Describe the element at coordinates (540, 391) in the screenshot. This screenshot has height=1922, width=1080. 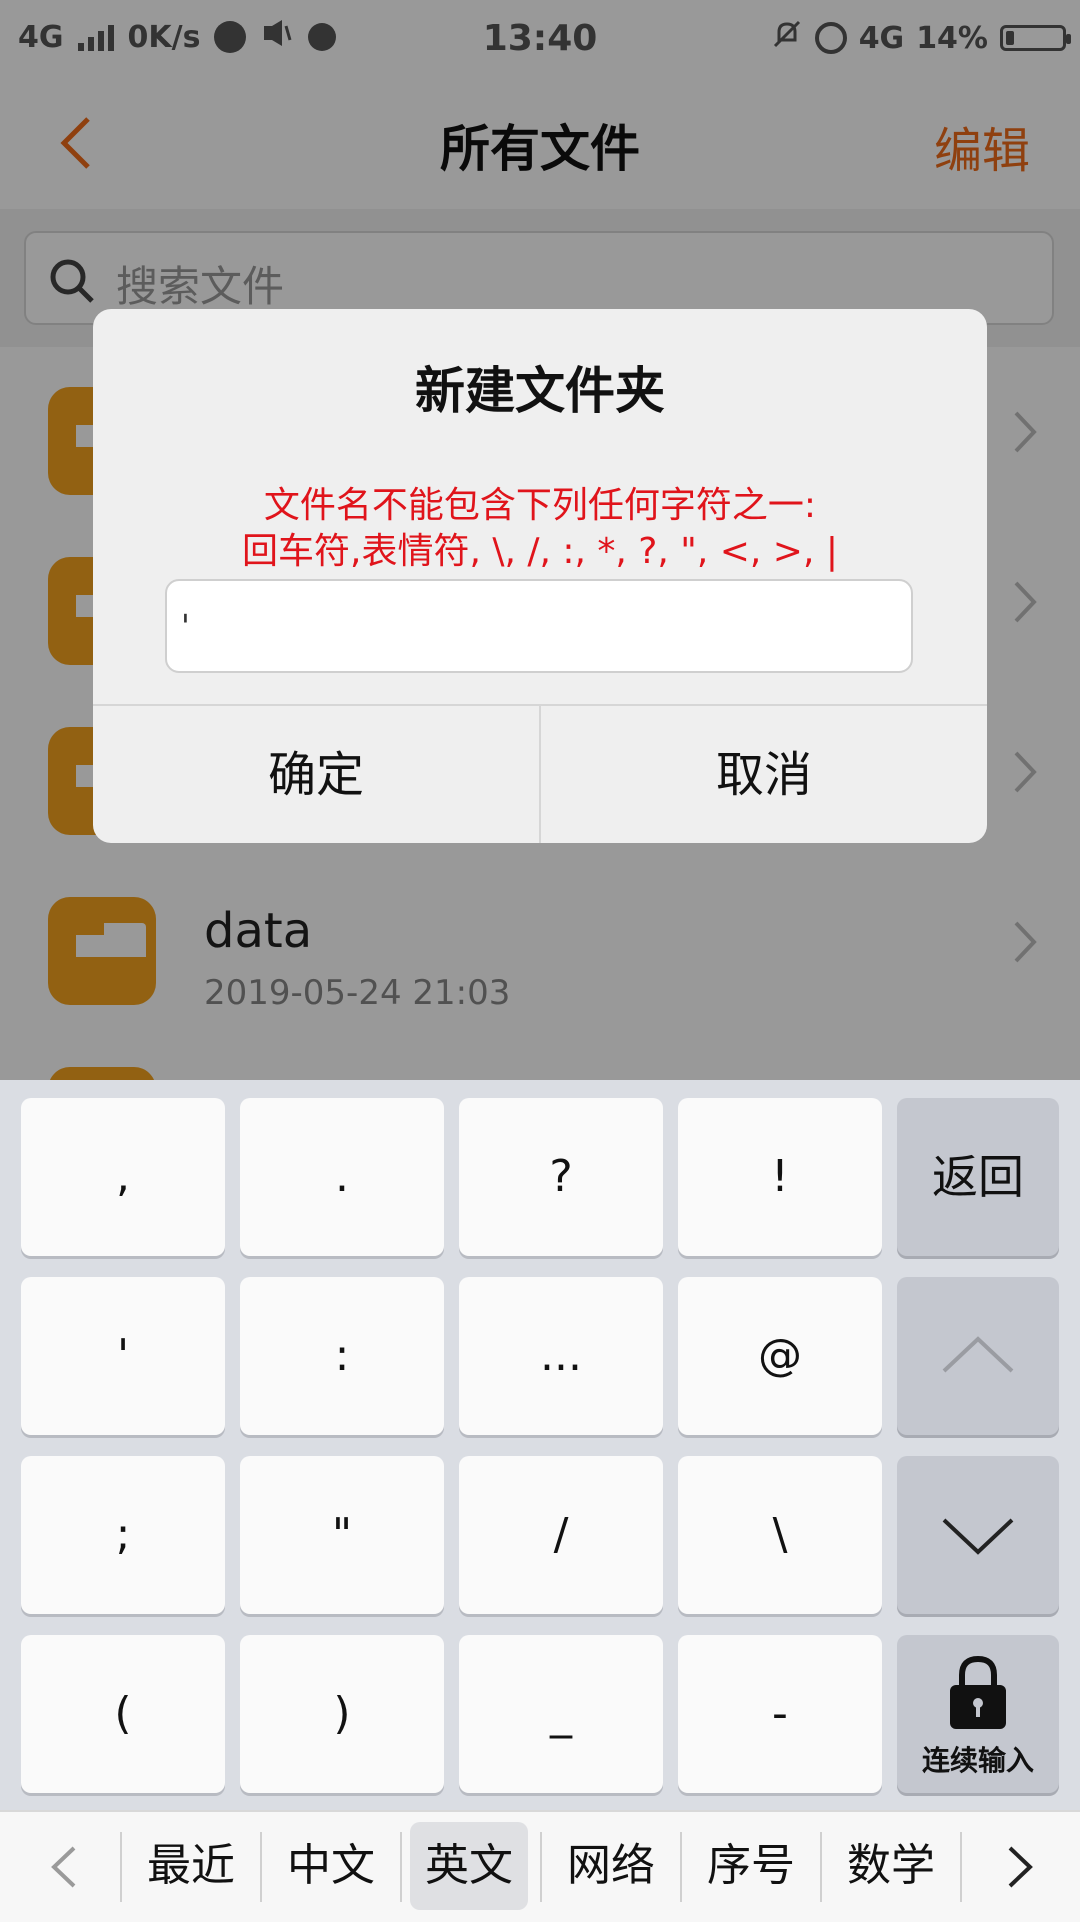
I see `dialog-title: 新建文件夹` at that location.